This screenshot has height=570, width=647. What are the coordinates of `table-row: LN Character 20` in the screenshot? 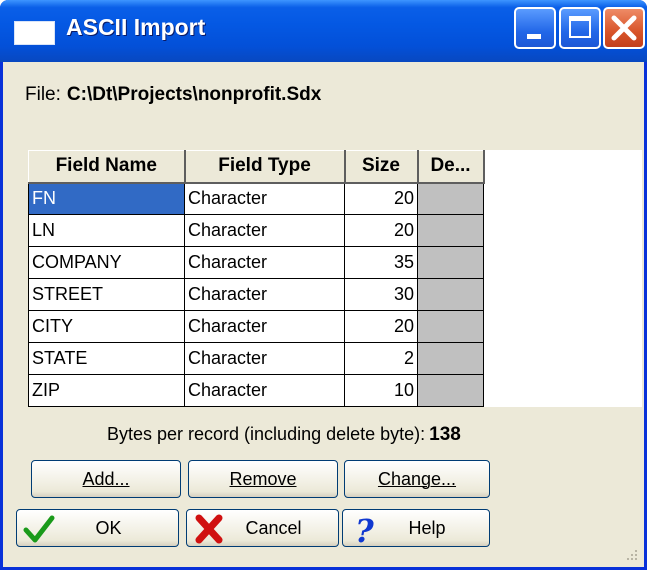 It's located at (256, 230).